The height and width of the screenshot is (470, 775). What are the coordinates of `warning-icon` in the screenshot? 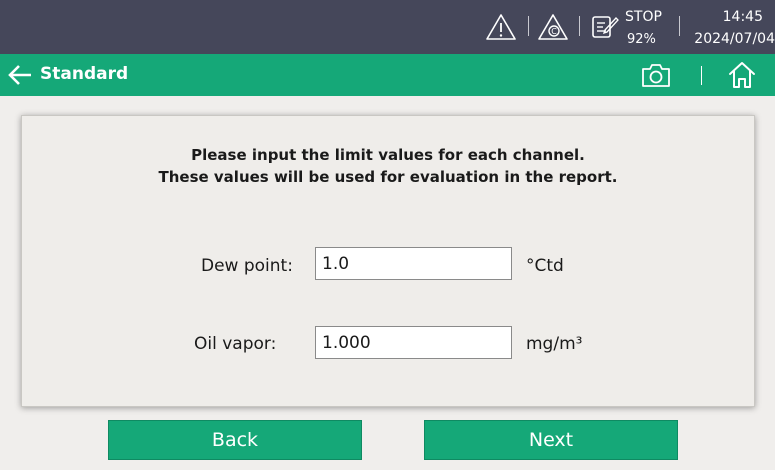 It's located at (501, 27).